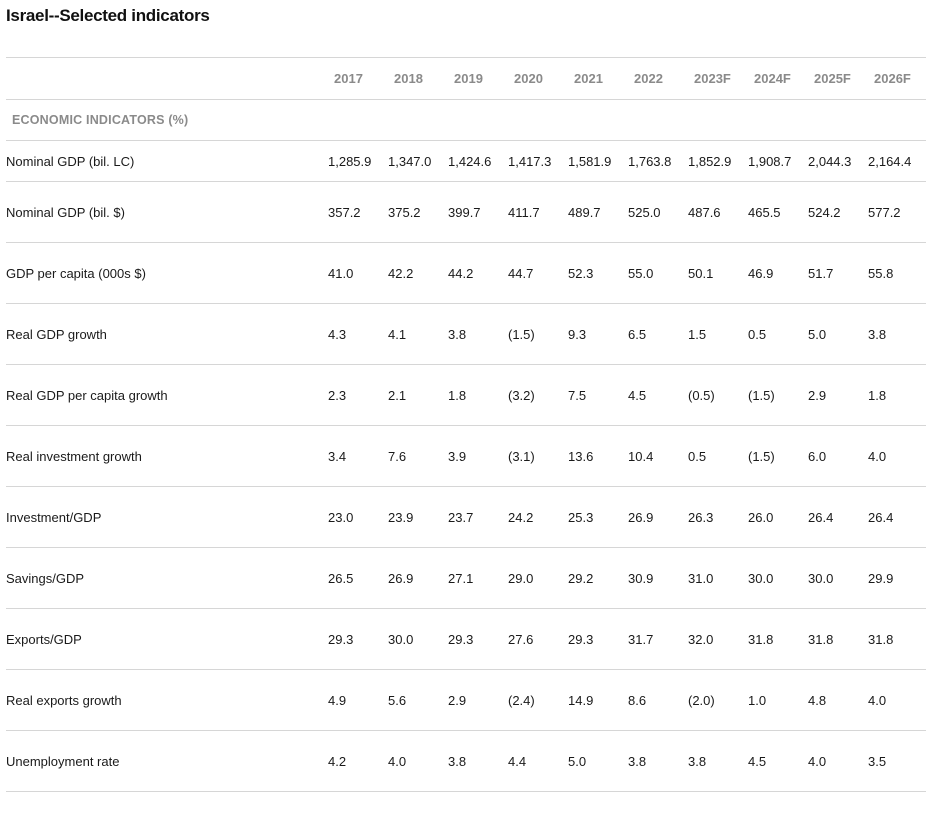  What do you see at coordinates (838, 78) in the screenshot?
I see `column-header: 2025F` at bounding box center [838, 78].